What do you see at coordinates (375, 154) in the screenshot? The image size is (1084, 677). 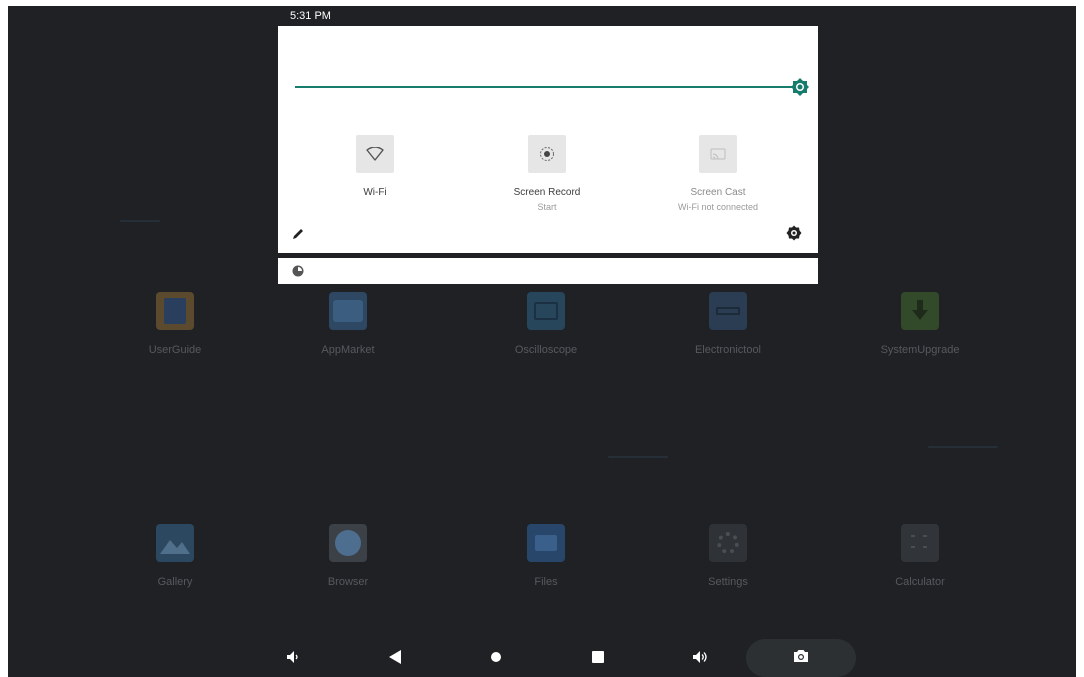 I see `wifi-icon` at bounding box center [375, 154].